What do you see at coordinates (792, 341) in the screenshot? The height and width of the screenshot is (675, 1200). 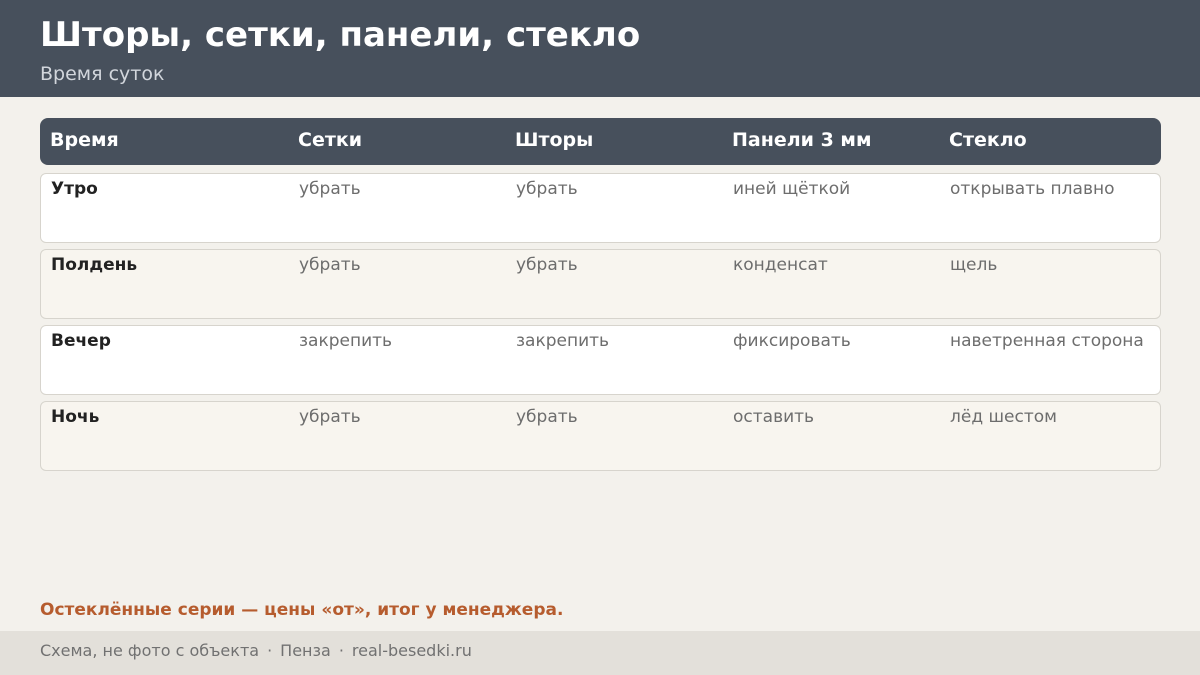 I see `cell-panels: фиксировать` at bounding box center [792, 341].